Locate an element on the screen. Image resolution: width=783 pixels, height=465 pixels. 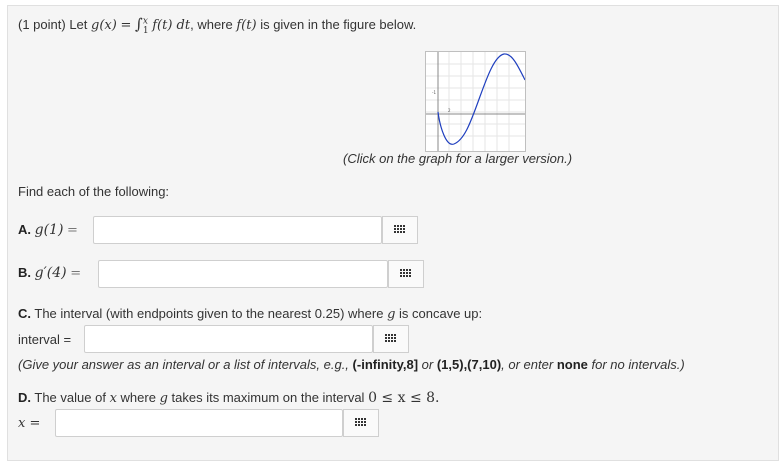
hint-none: none is located at coordinates (572, 364).